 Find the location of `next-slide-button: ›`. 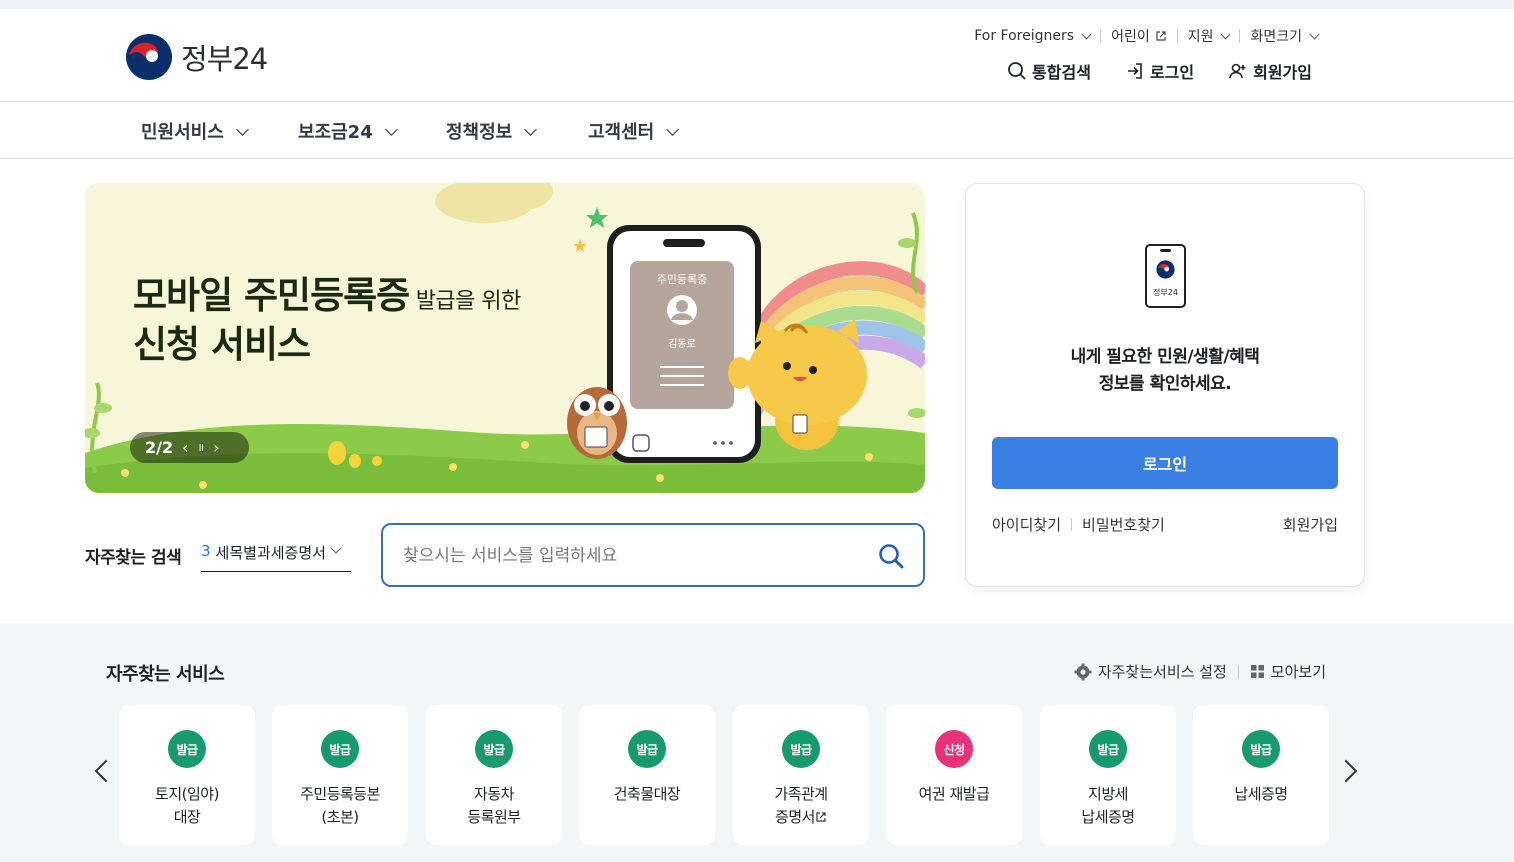

next-slide-button: › is located at coordinates (216, 447).